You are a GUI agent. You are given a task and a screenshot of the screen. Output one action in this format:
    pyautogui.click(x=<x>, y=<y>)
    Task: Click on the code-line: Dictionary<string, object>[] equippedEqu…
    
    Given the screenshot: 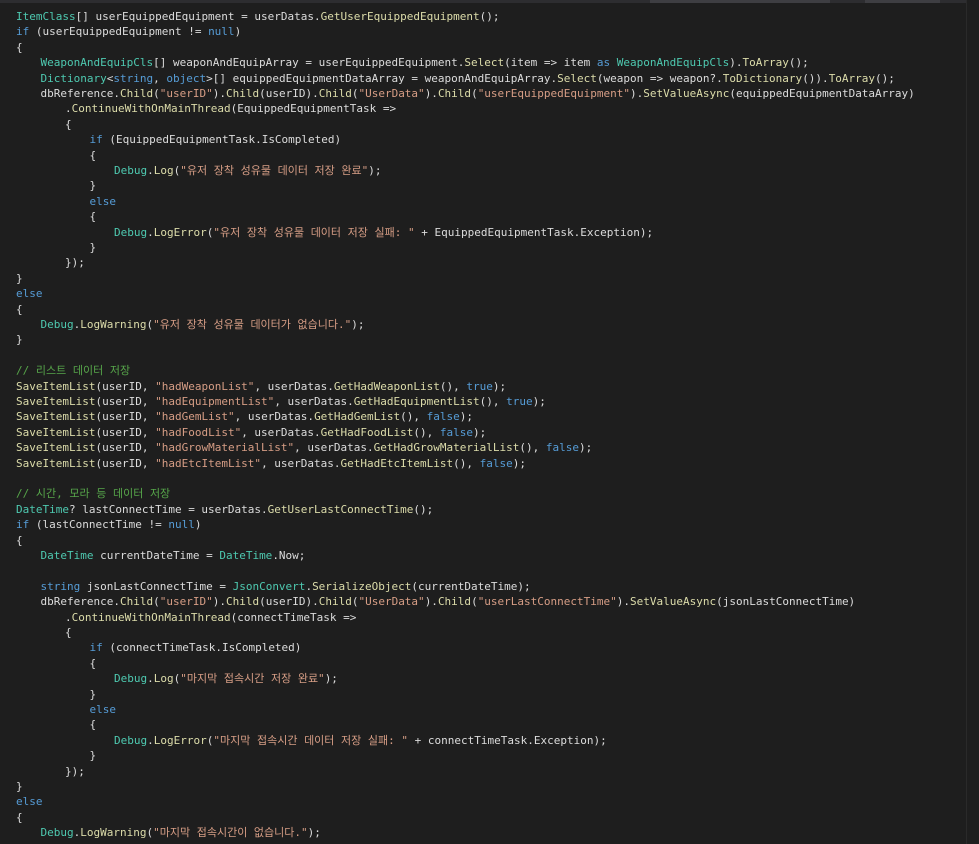 What is the action you would take?
    pyautogui.click(x=468, y=78)
    